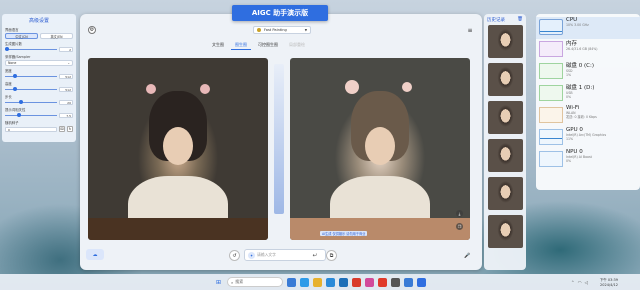 This screenshot has width=640, height=290. I want to click on cfg-input: 20, so click(66, 102).